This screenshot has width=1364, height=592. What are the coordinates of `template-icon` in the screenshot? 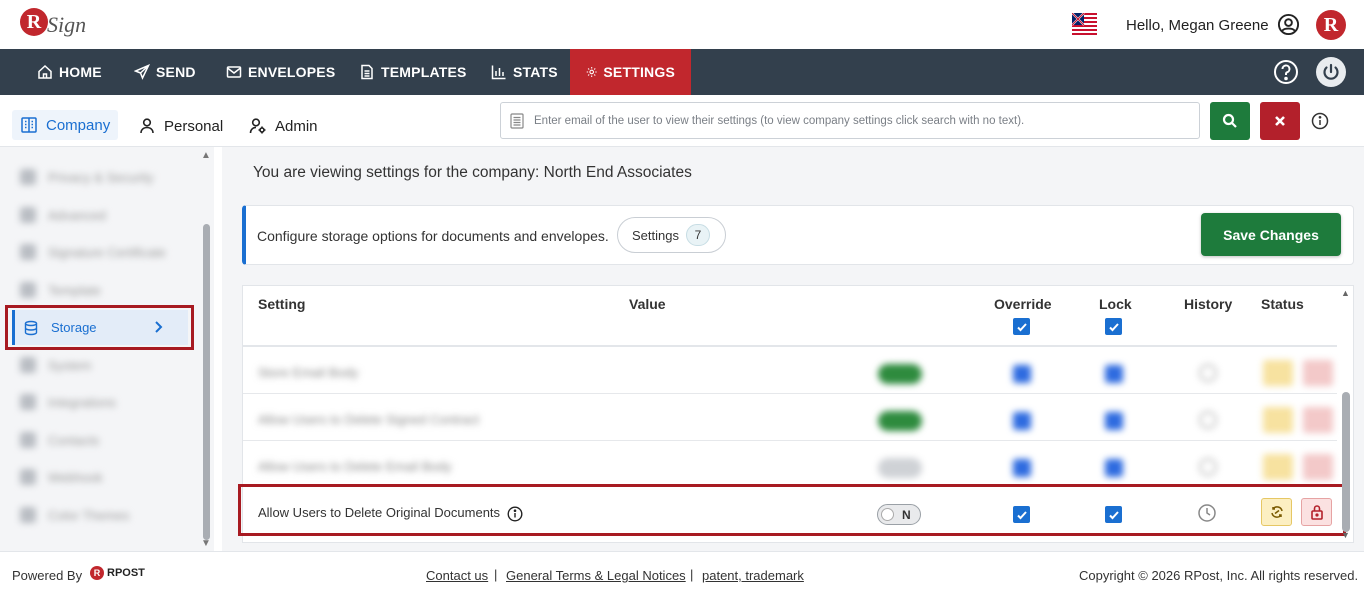 It's located at (367, 72).